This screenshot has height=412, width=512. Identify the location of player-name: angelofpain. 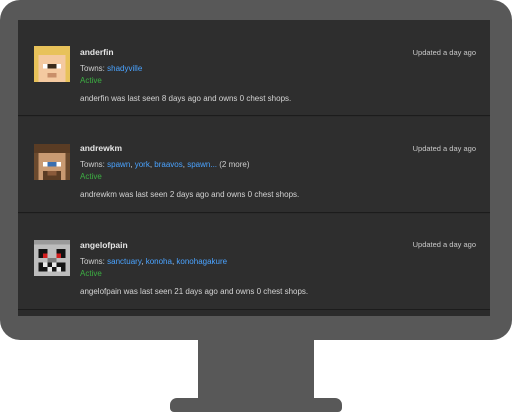
(194, 245).